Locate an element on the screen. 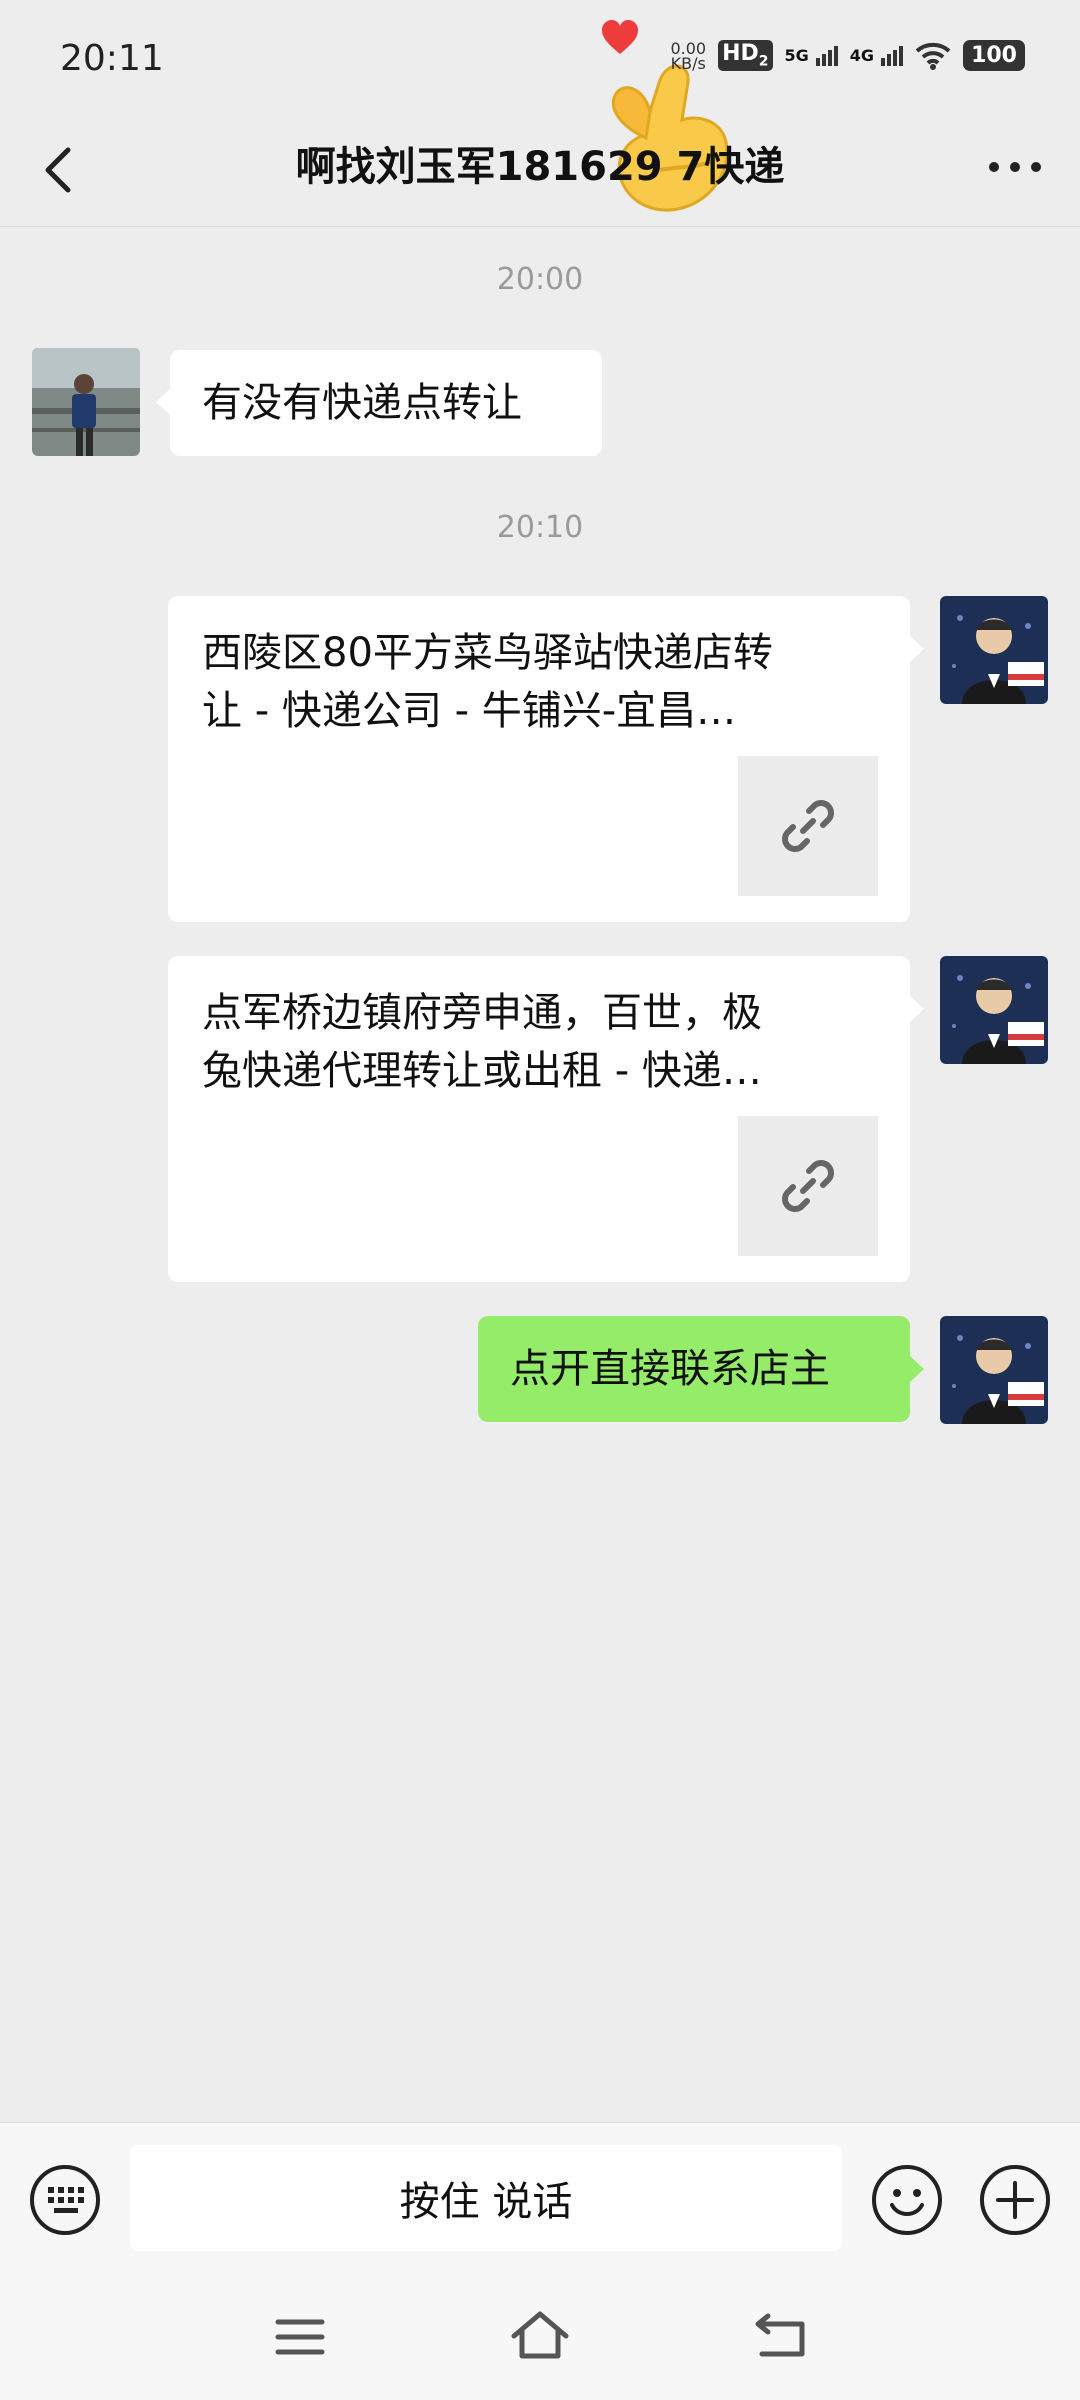 The width and height of the screenshot is (1080, 2400). home-icon is located at coordinates (540, 2336).